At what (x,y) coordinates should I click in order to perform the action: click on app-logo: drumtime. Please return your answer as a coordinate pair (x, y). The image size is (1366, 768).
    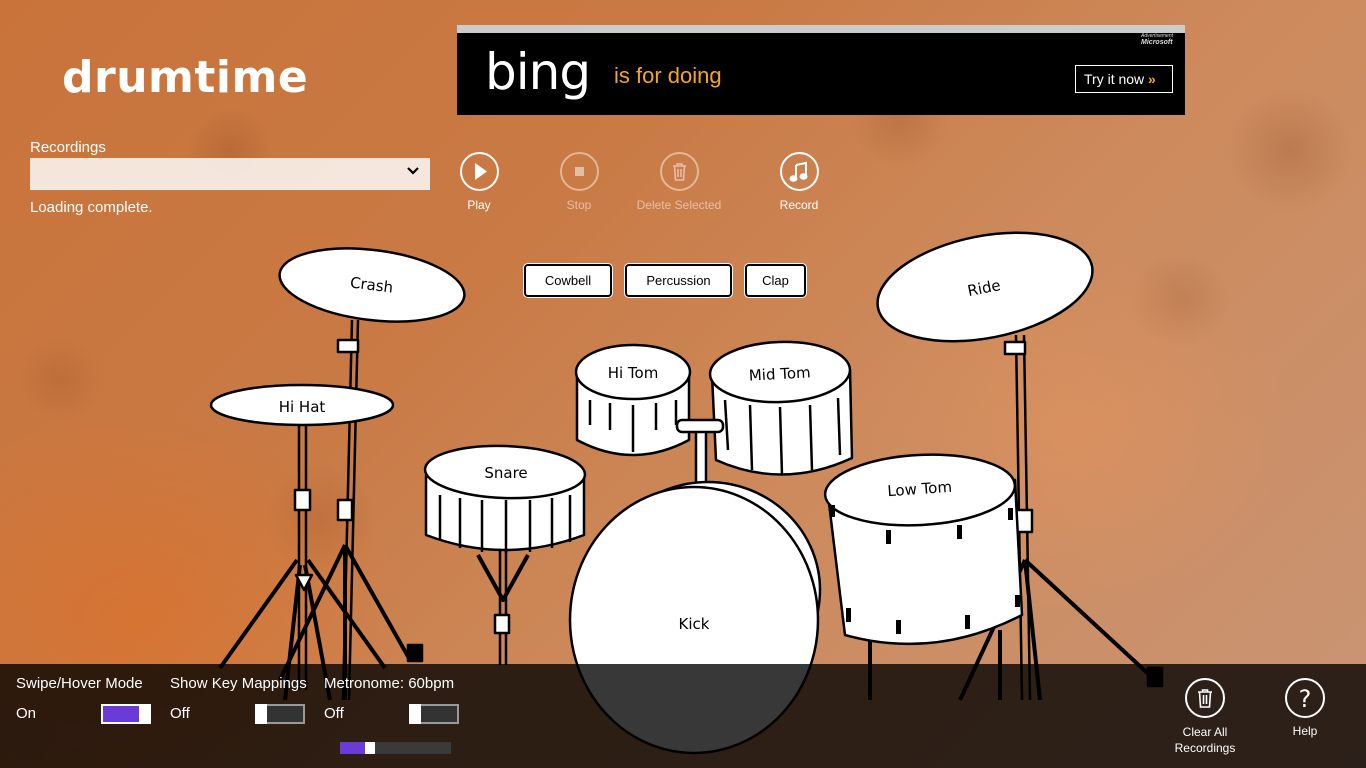
    Looking at the image, I should click on (185, 77).